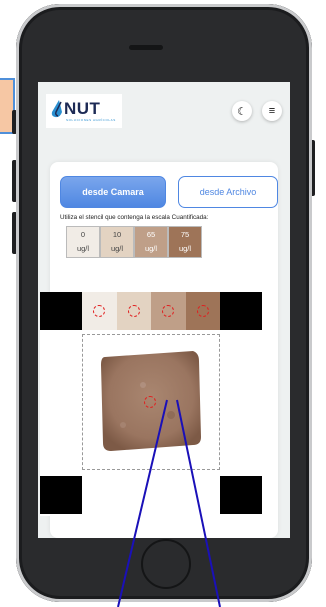  Describe the element at coordinates (169, 503) in the screenshot. I see `annotation-lines` at that location.